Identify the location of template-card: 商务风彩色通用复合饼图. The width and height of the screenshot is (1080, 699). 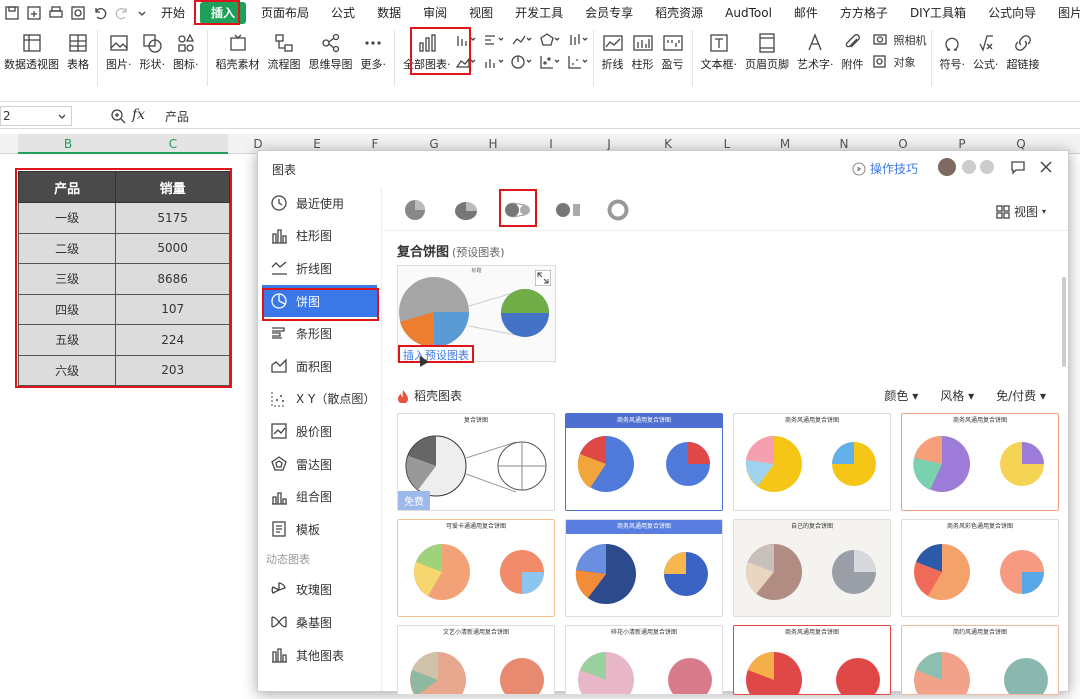
(980, 568).